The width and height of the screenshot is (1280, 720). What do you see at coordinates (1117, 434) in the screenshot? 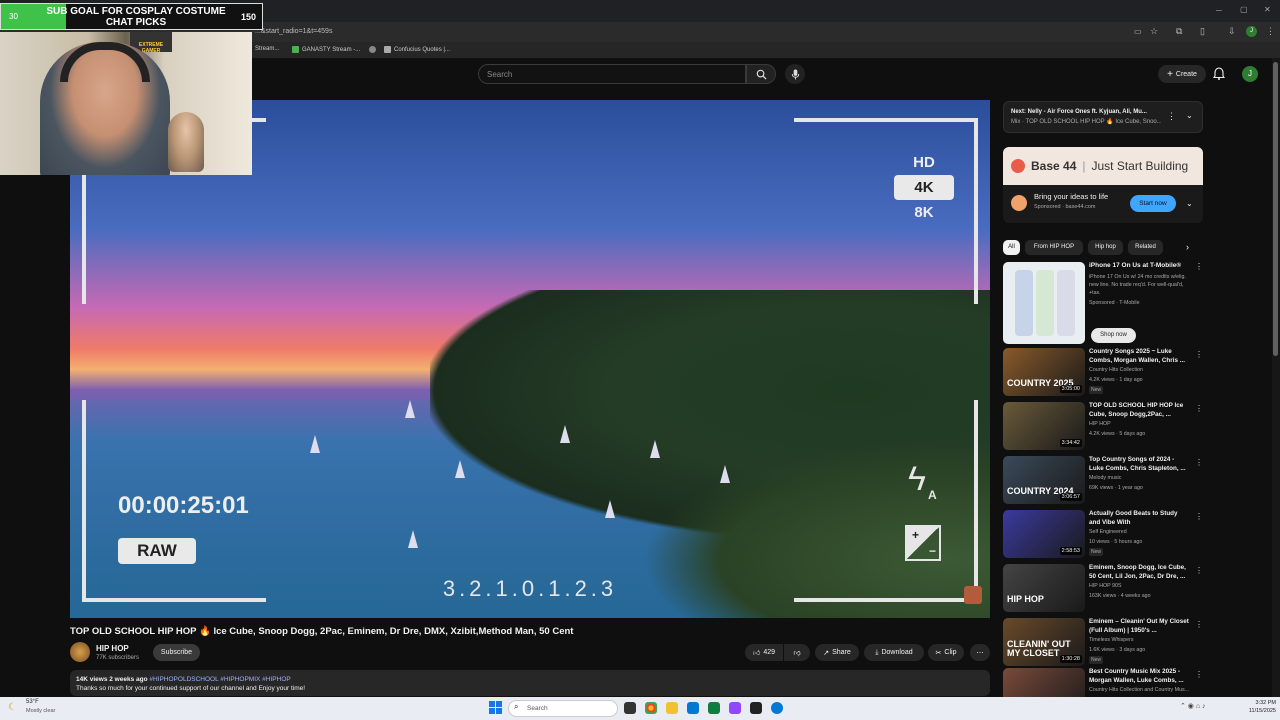
I see `video-meta: 4.2K views · 5 days ago` at bounding box center [1117, 434].